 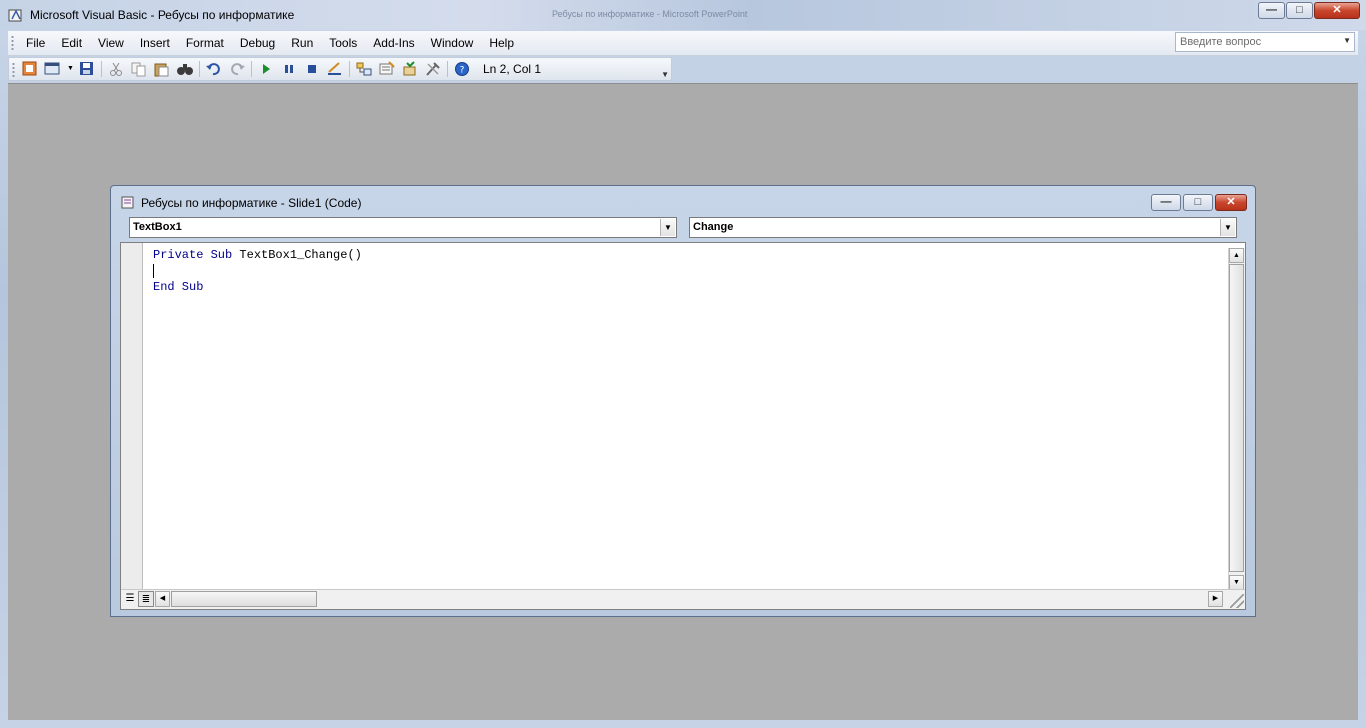 What do you see at coordinates (302, 43) in the screenshot?
I see `menu-run: Run` at bounding box center [302, 43].